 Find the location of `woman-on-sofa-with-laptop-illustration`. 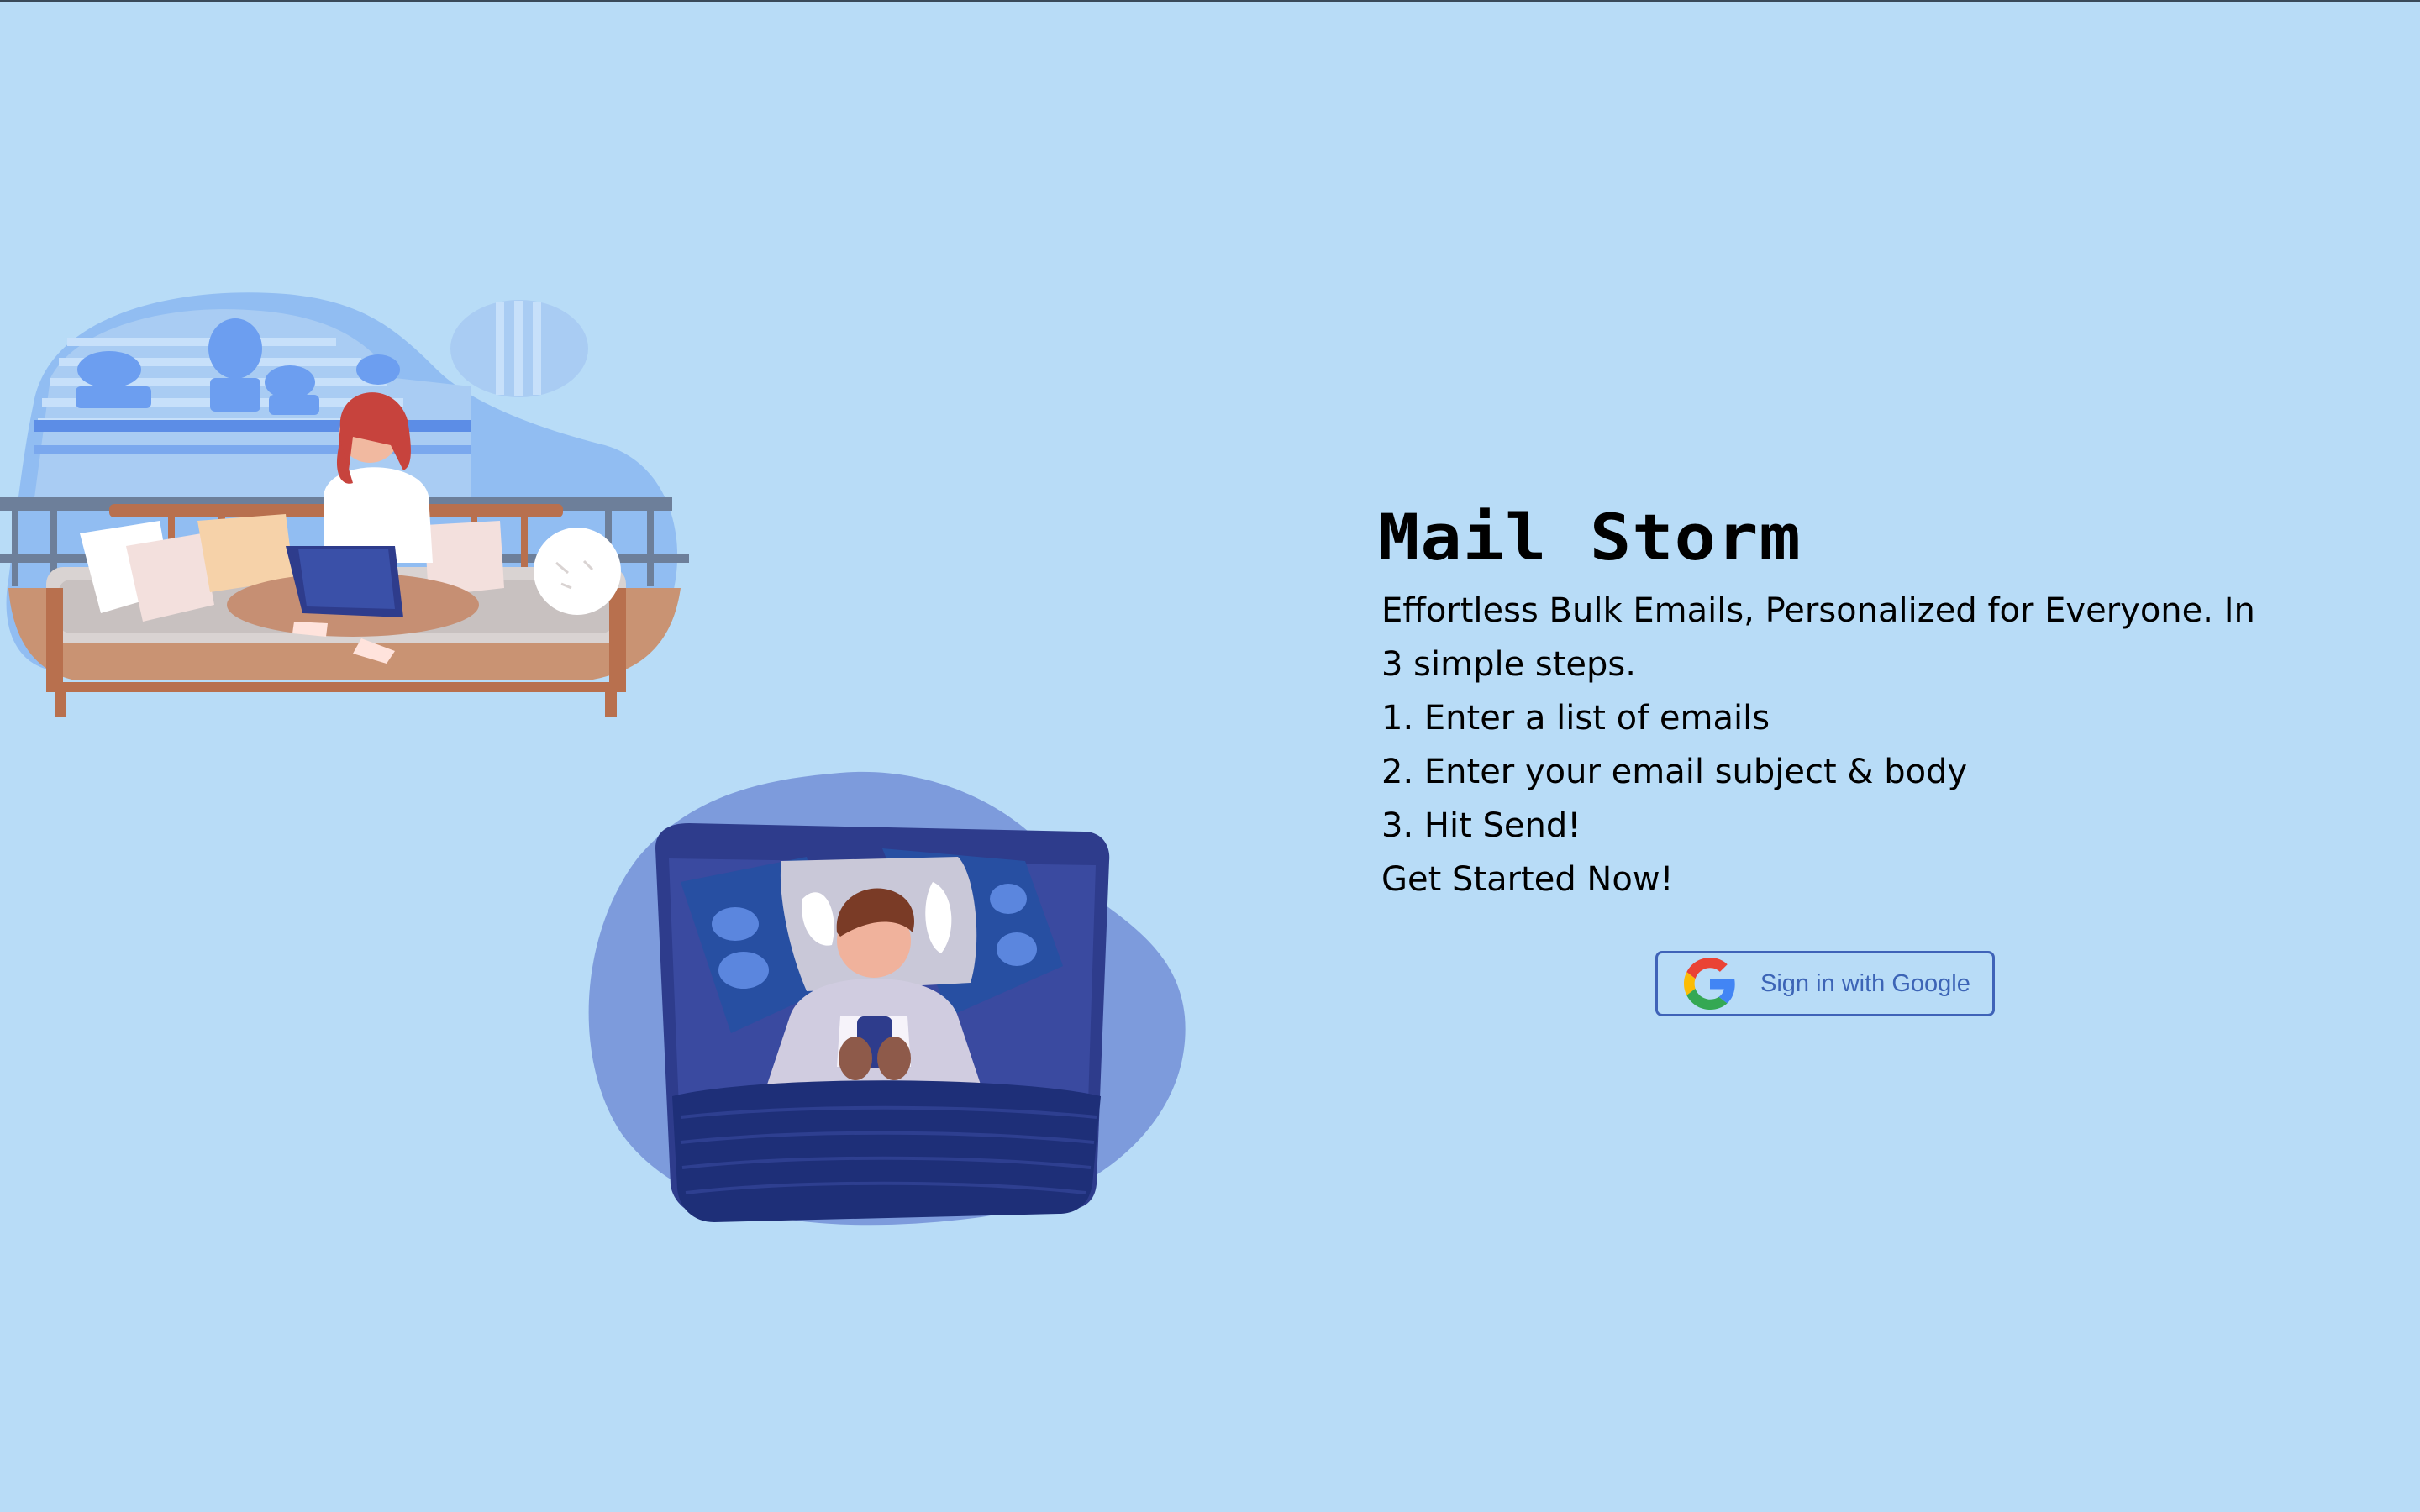

woman-on-sofa-with-laptop-illustration is located at coordinates (344, 504).